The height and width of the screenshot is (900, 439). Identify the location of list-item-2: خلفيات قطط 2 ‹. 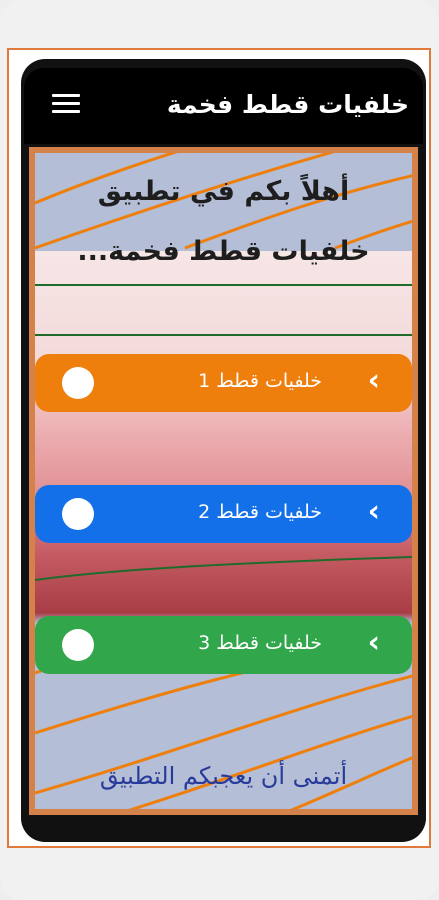
(223, 514).